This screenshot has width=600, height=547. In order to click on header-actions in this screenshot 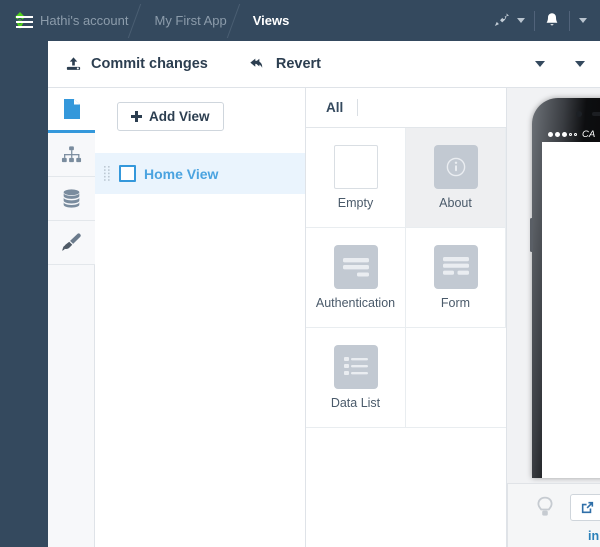, I will do `click(542, 20)`.